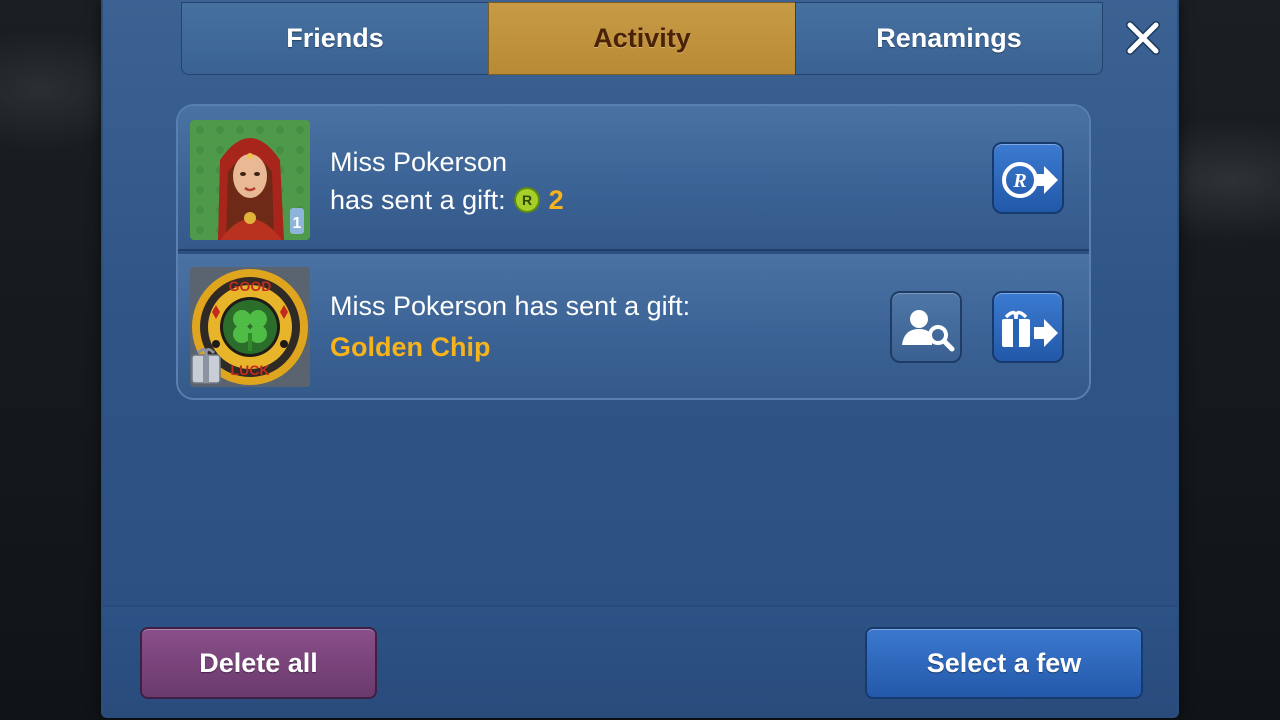 Image resolution: width=1280 pixels, height=720 pixels. What do you see at coordinates (1004, 663) in the screenshot?
I see `select-a-few-button: Select a few` at bounding box center [1004, 663].